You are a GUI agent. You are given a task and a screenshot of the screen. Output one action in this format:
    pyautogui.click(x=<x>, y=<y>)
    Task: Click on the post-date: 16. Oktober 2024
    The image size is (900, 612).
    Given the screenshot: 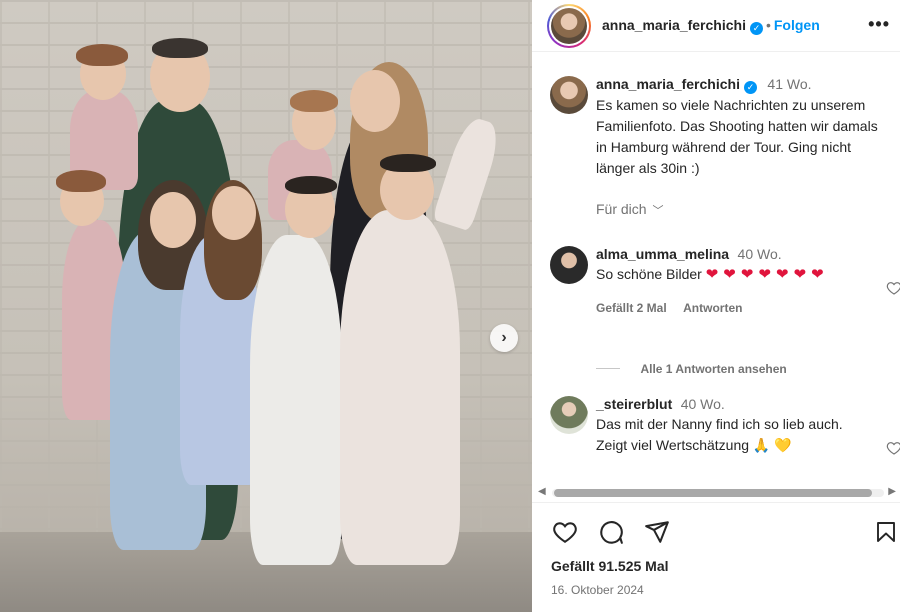 What is the action you would take?
    pyautogui.click(x=597, y=590)
    